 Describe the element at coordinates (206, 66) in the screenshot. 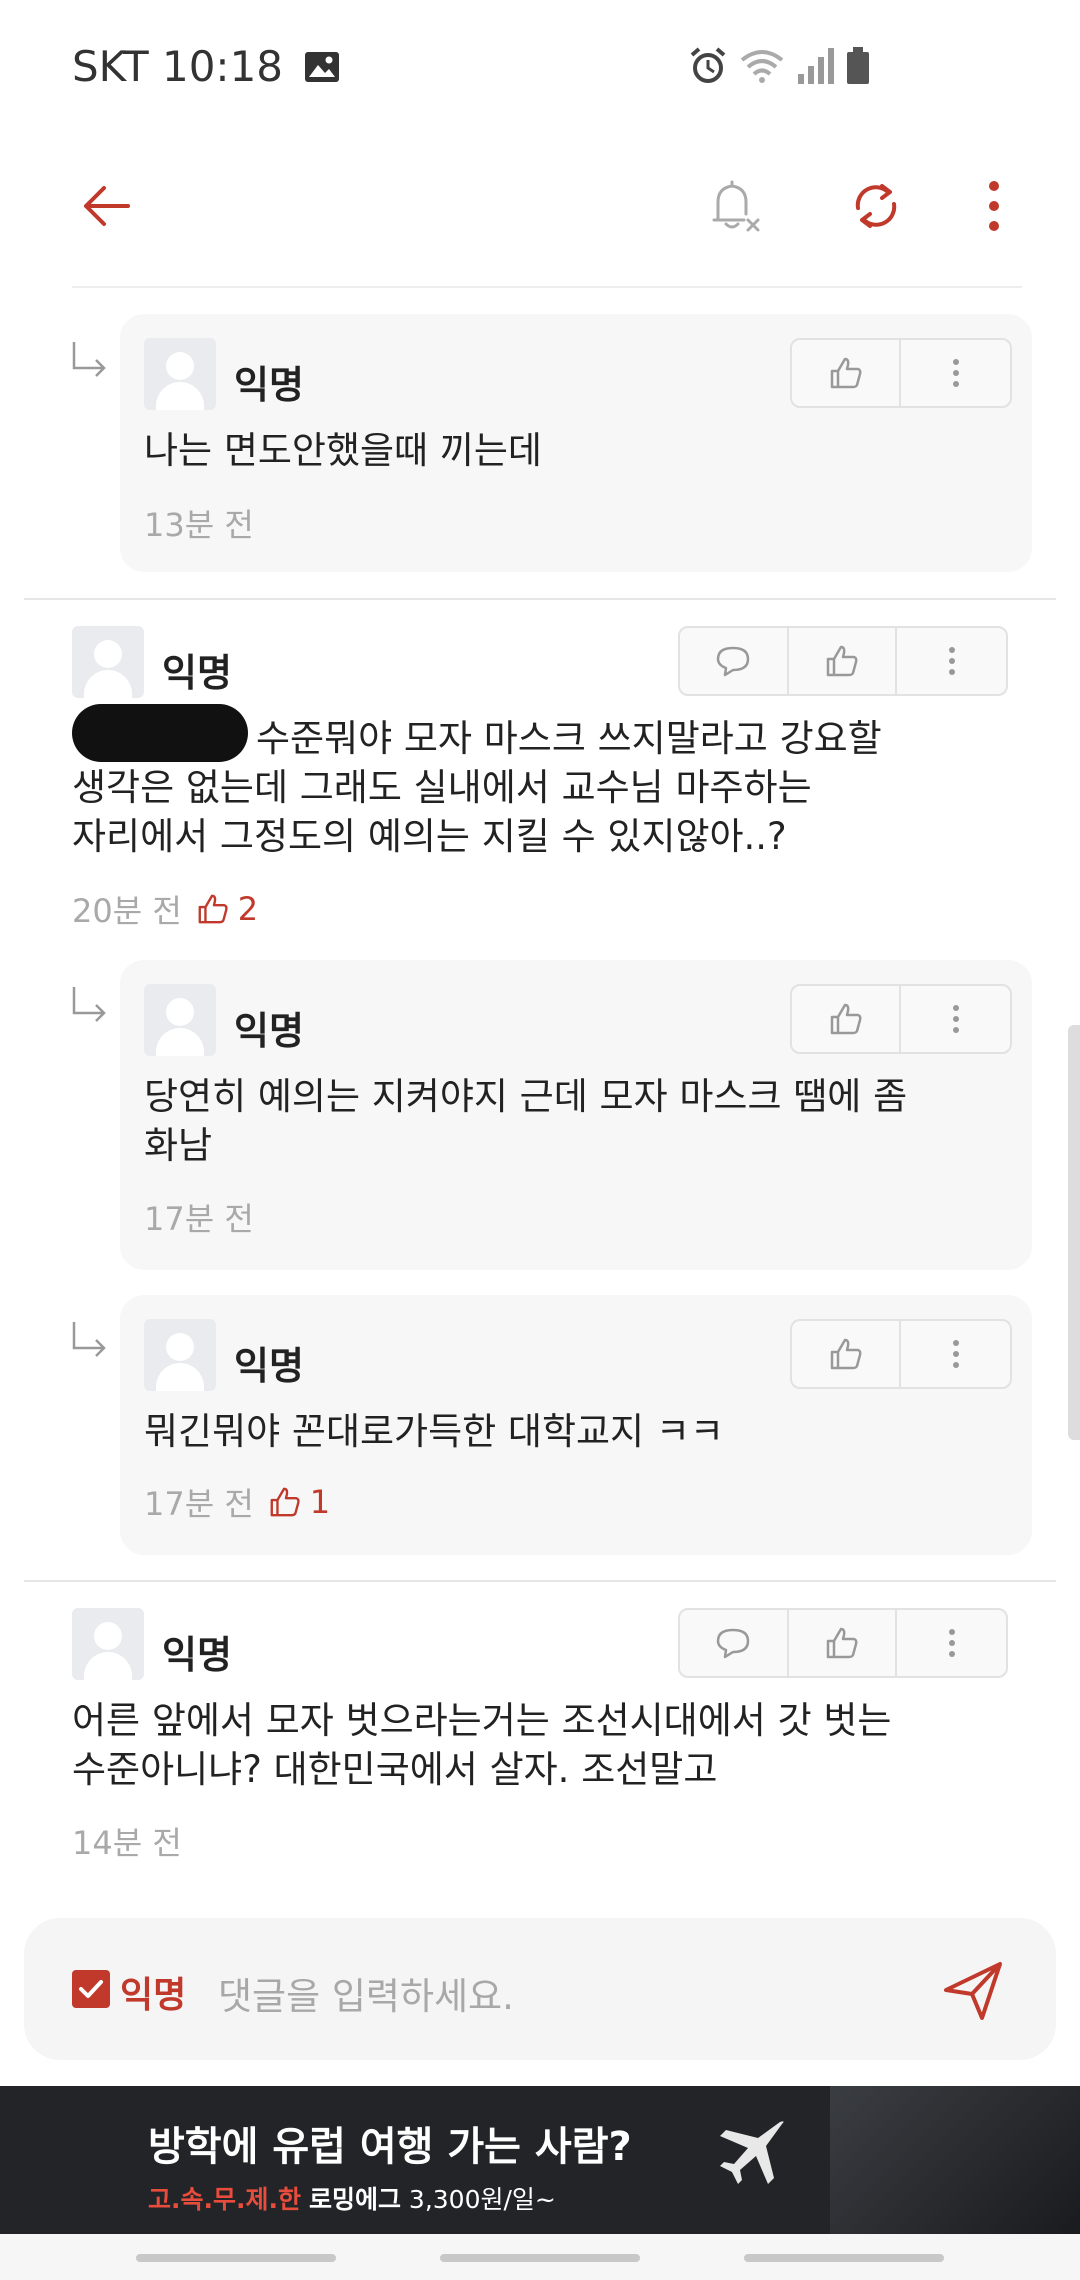

I see `status-left: SKT 10:18` at that location.